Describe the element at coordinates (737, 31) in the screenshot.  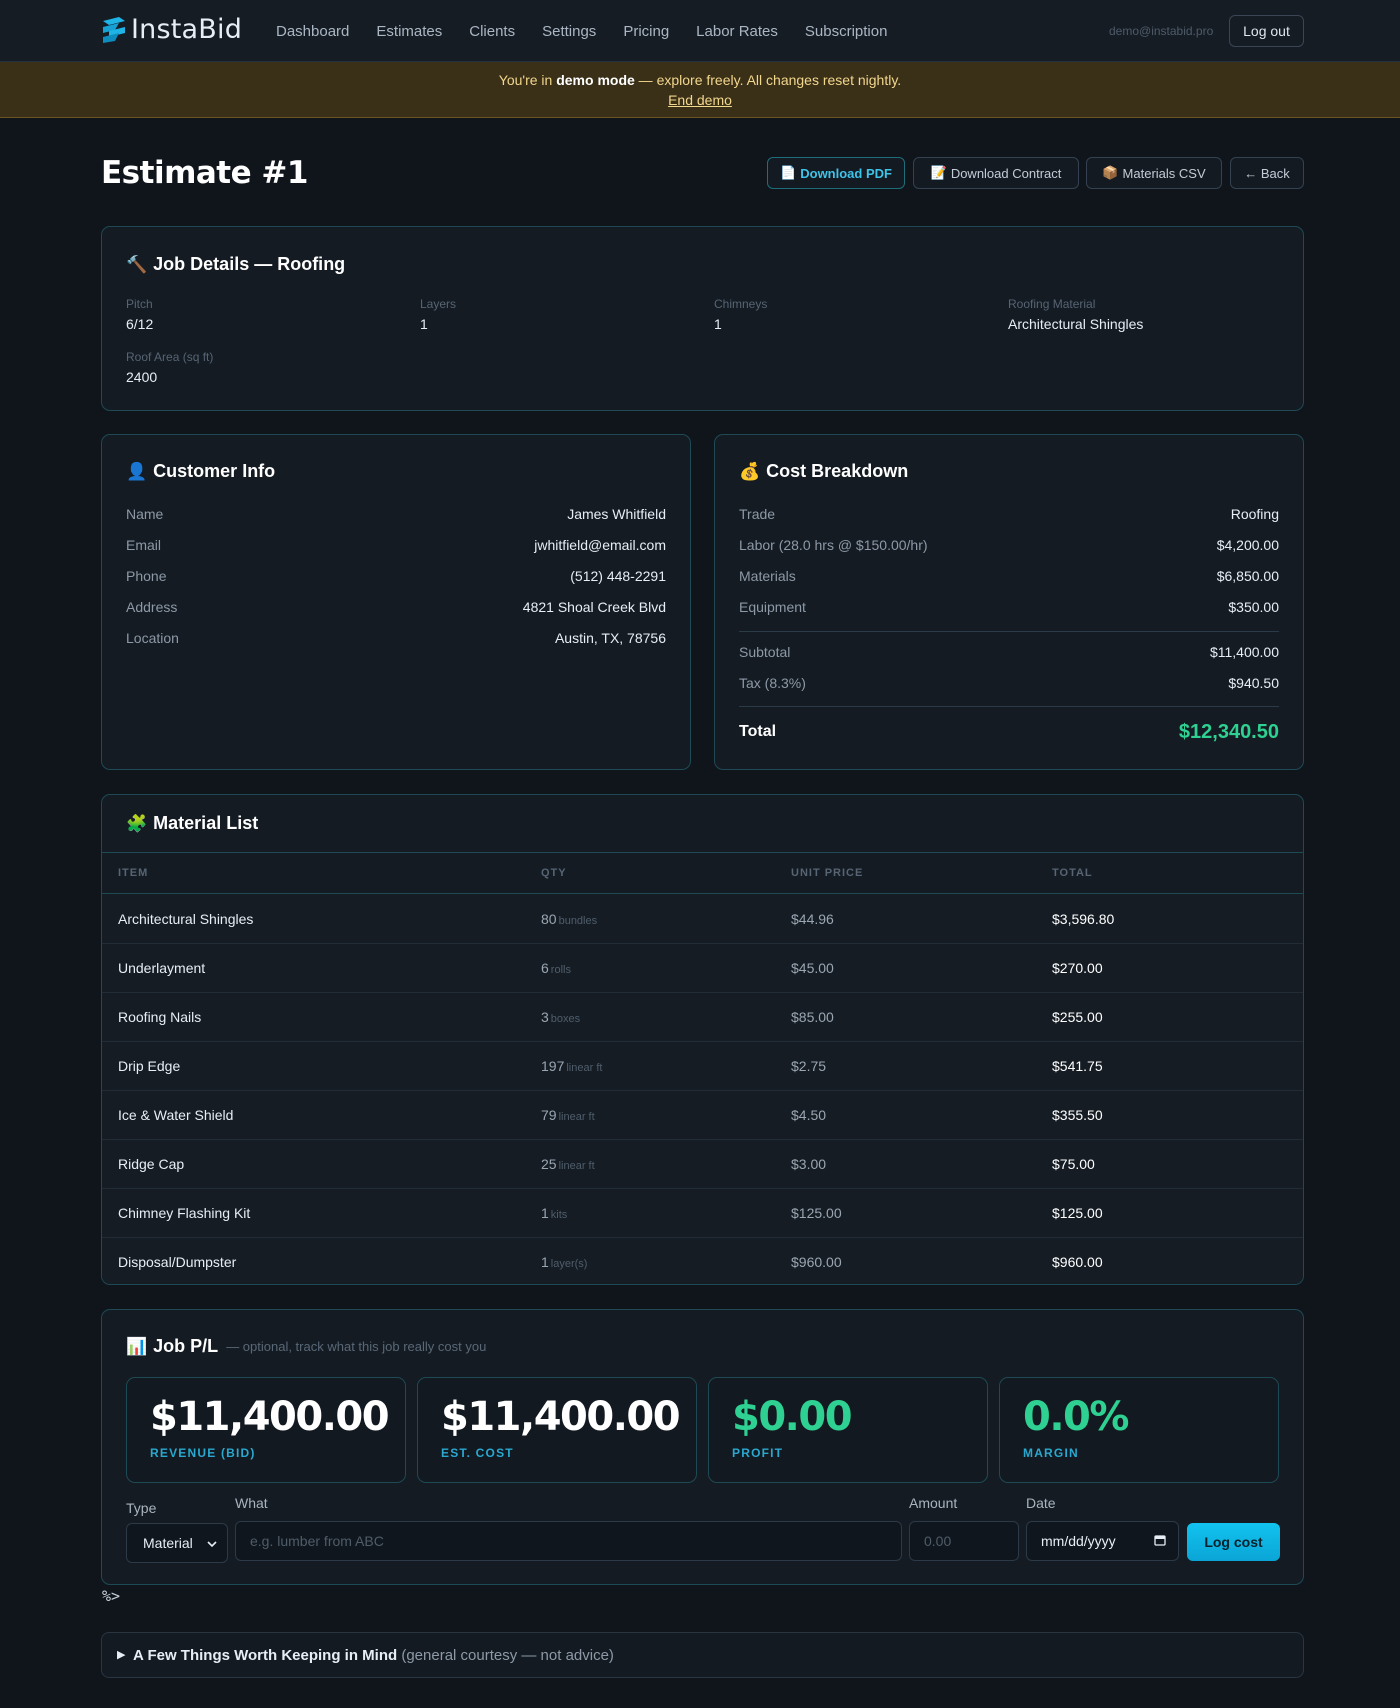
I see `nav-link-labor-rates: Labor Rates` at that location.